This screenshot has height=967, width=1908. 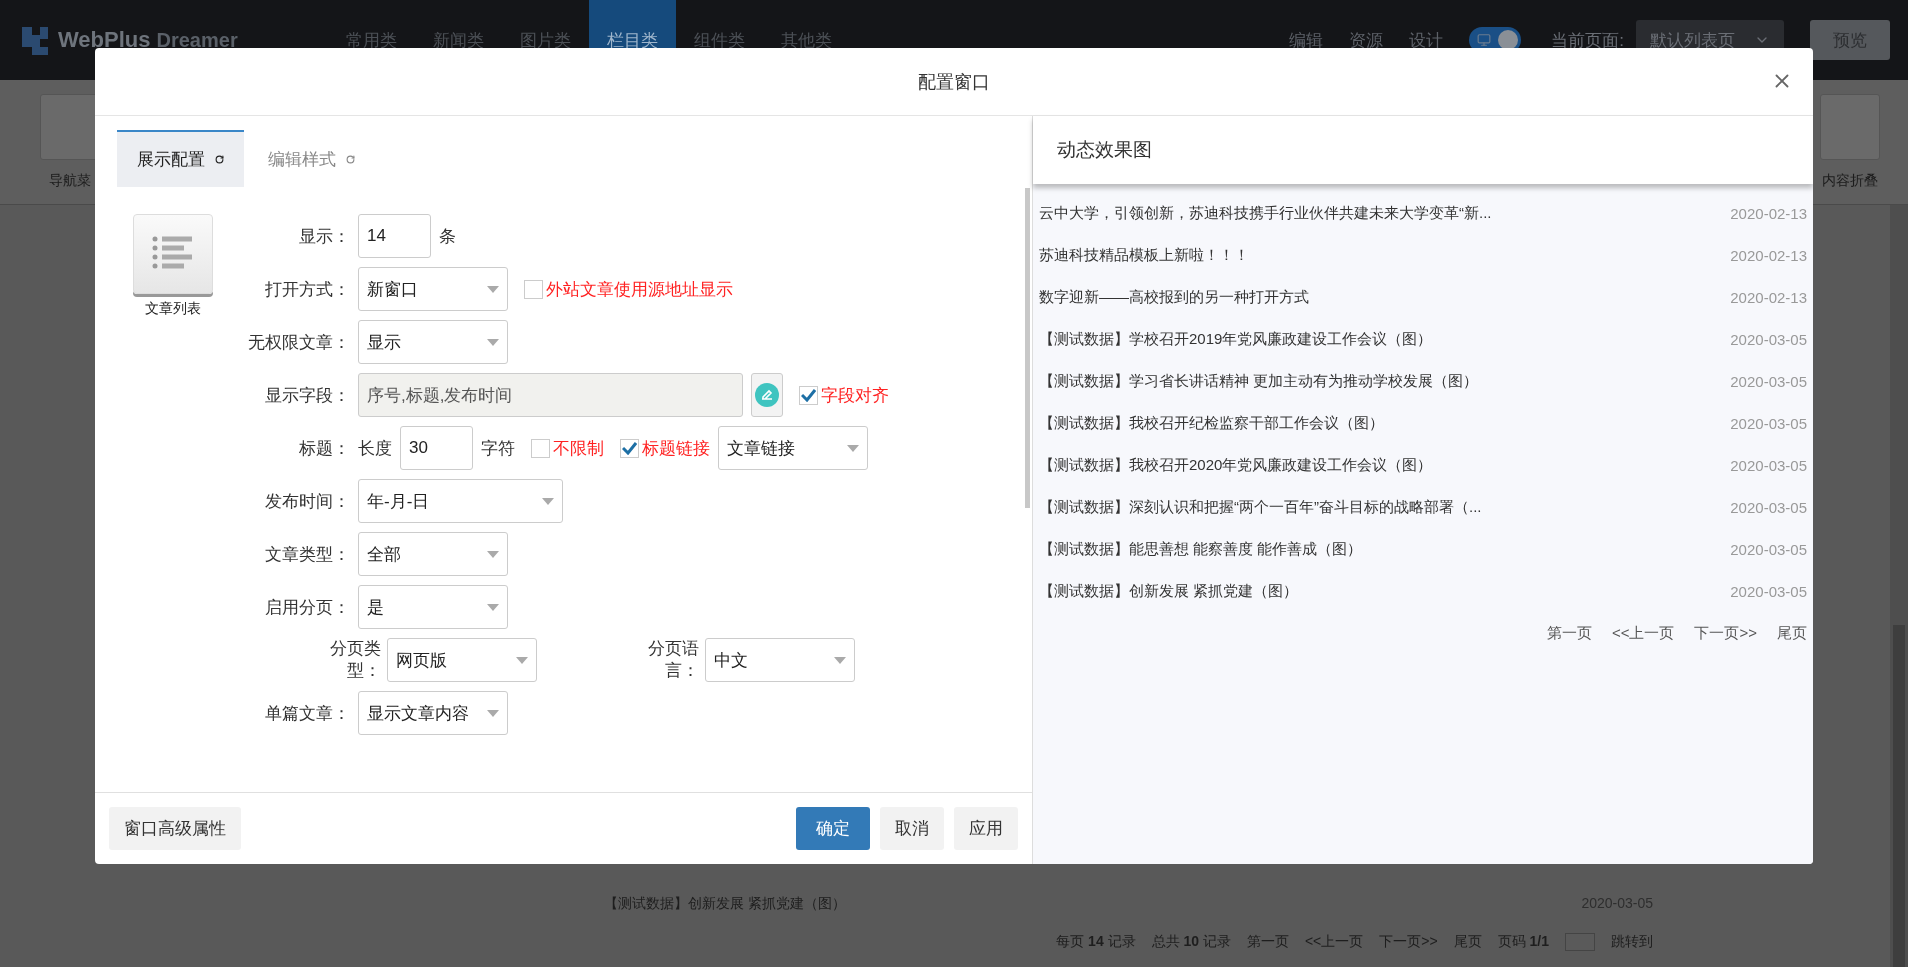 What do you see at coordinates (1850, 181) in the screenshot?
I see `component-label: 内容折叠` at bounding box center [1850, 181].